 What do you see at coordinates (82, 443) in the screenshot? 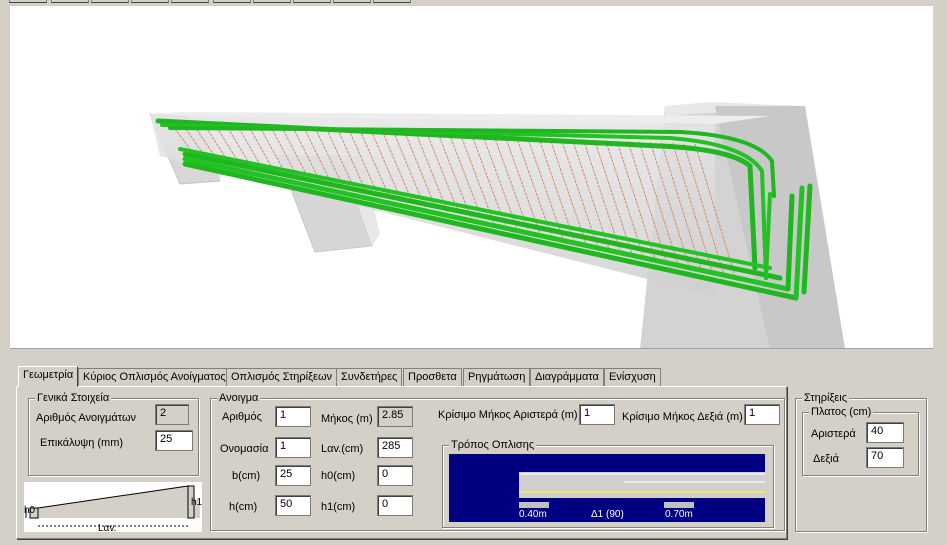
I see `cover-label: Επικάλυψη (mm)` at bounding box center [82, 443].